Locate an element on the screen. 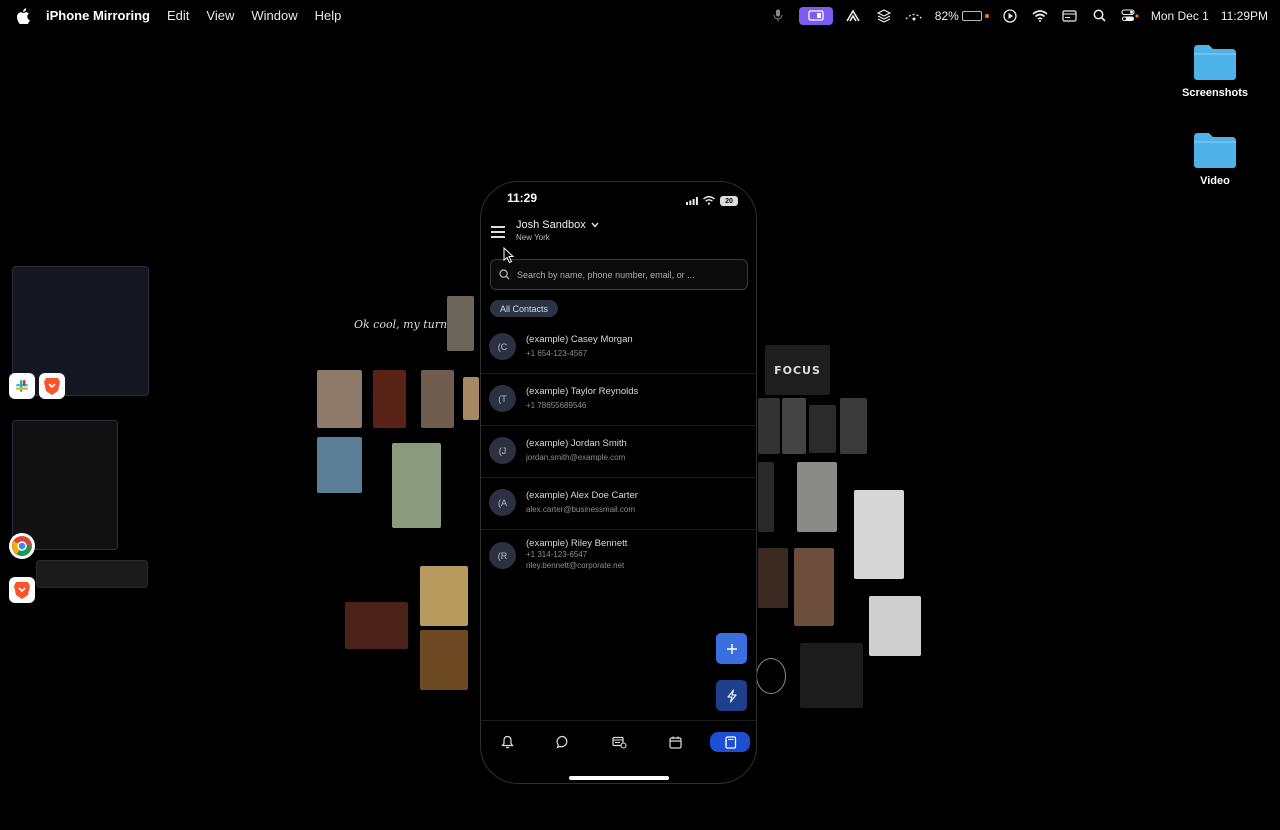  edit-menu: Edit is located at coordinates (178, 15).